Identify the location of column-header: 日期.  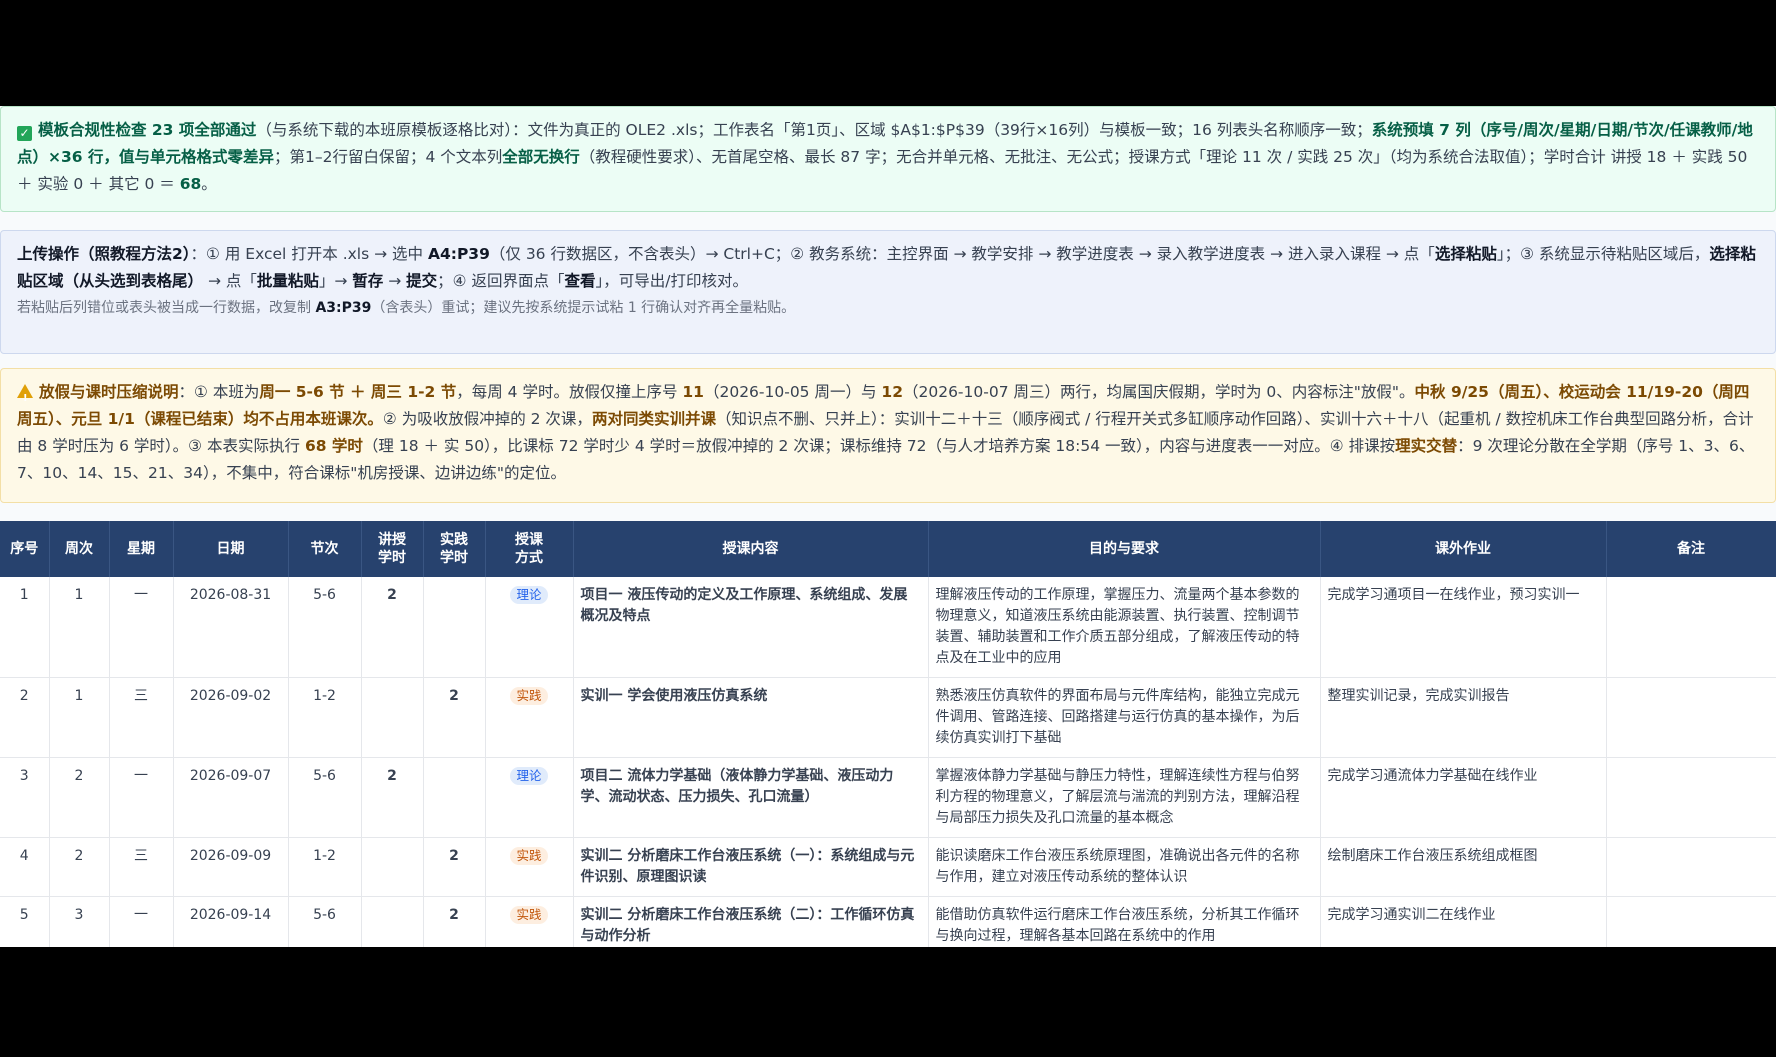
(231, 549).